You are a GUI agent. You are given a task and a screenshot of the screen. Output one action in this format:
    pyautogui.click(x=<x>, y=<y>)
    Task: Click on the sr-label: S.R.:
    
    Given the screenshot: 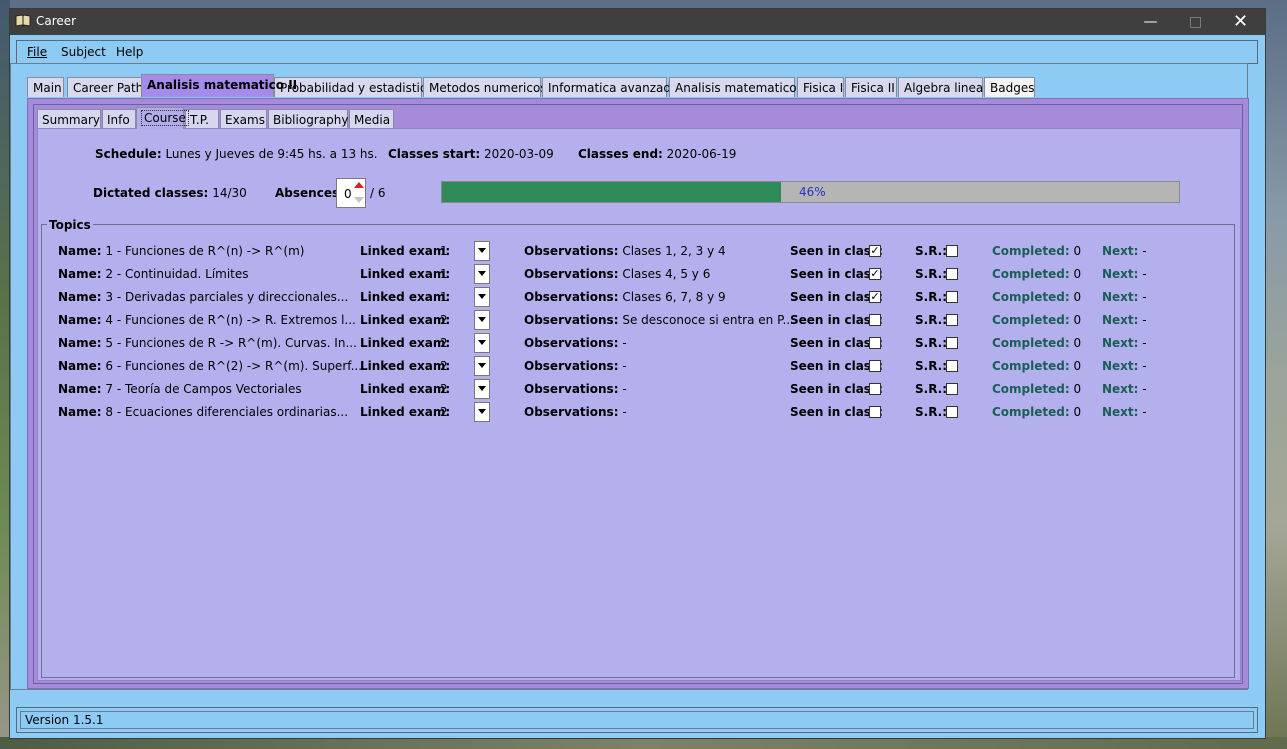 What is the action you would take?
    pyautogui.click(x=931, y=251)
    